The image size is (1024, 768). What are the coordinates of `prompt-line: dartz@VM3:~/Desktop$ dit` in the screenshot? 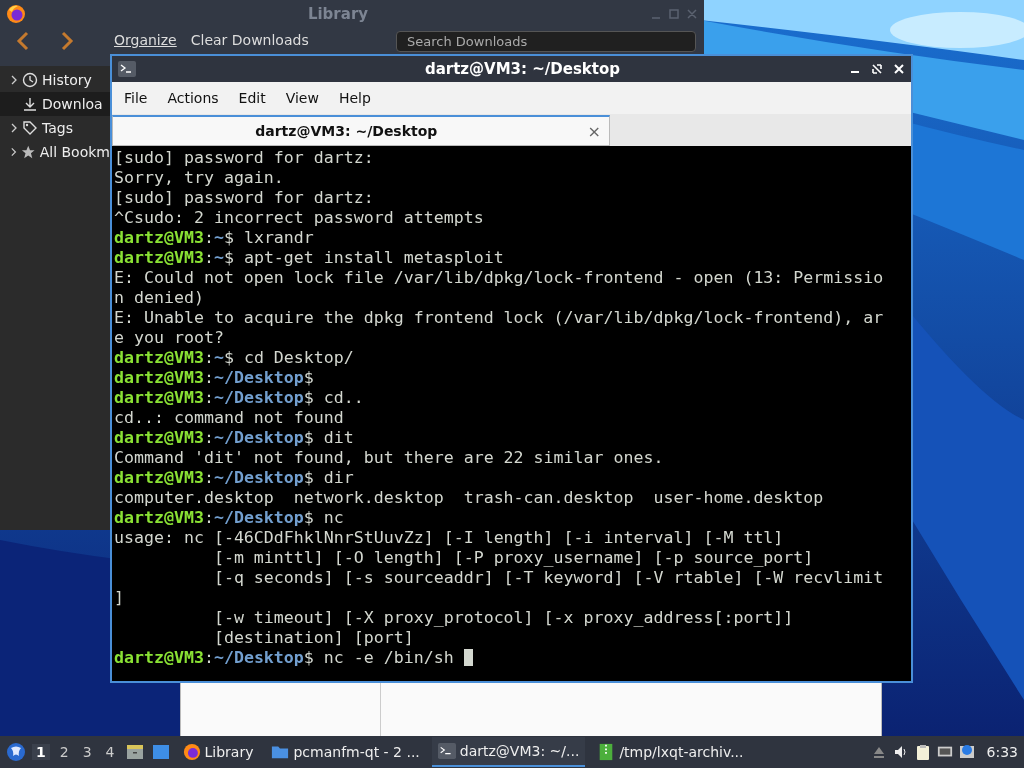 It's located at (234, 438).